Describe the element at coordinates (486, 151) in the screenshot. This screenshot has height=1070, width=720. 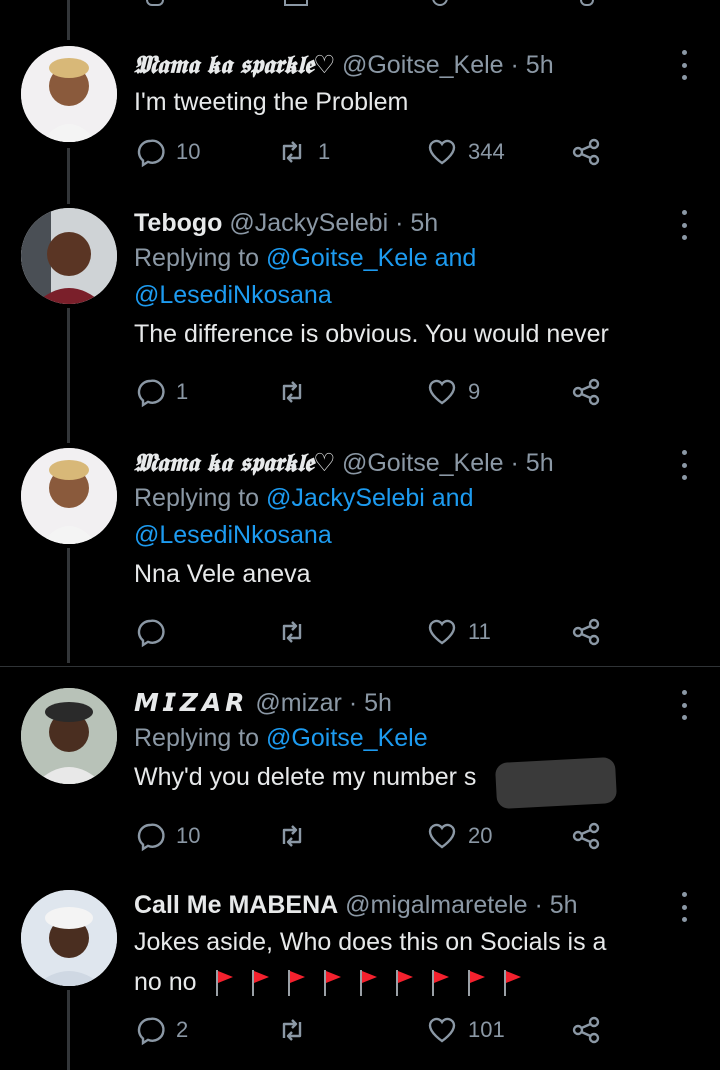
I see `like-count: 344` at that location.